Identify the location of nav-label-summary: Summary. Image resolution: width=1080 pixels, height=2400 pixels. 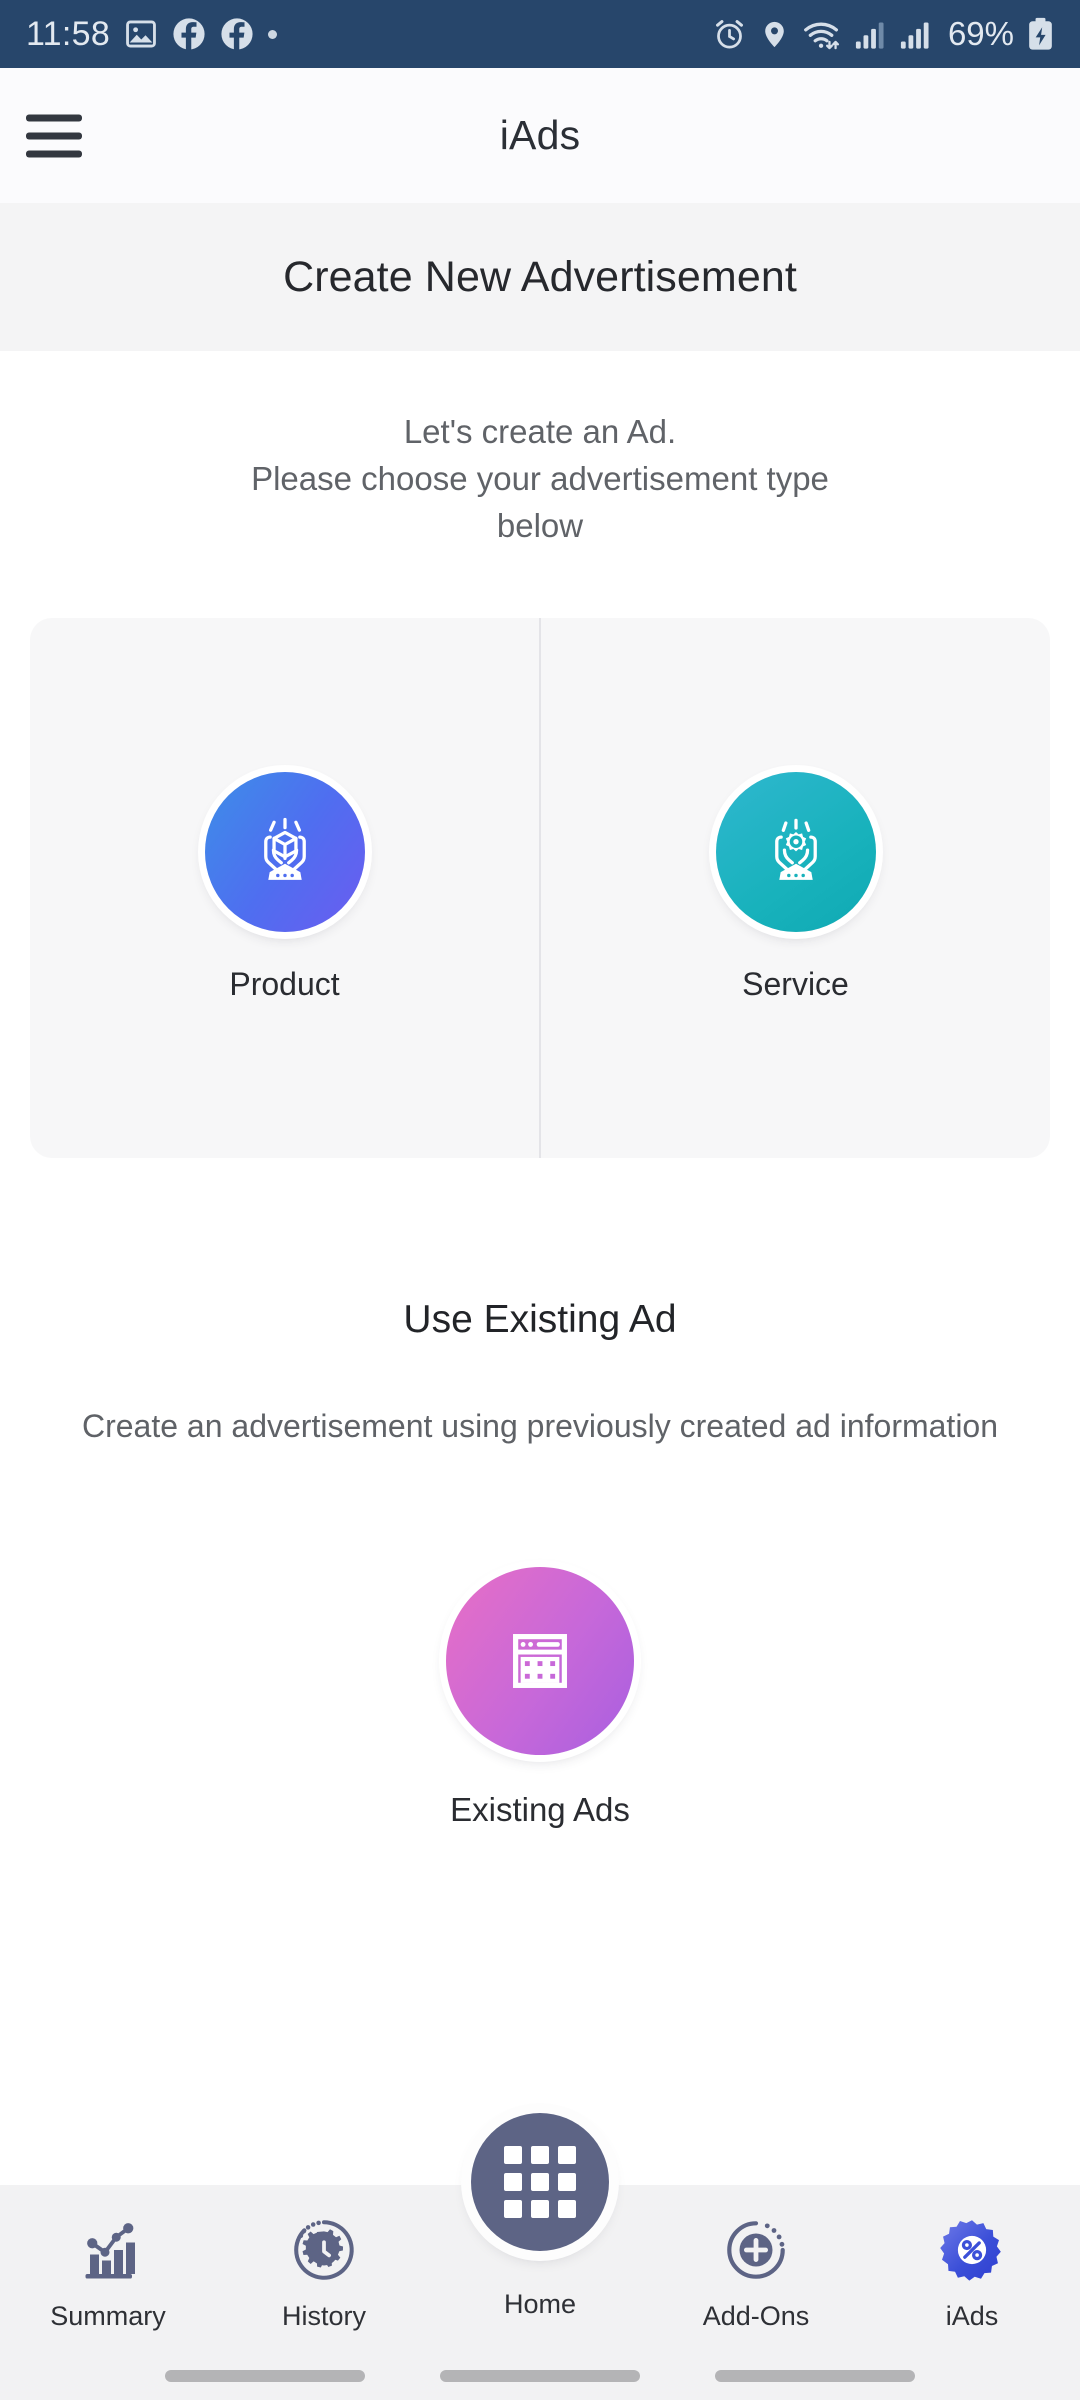
(108, 2316).